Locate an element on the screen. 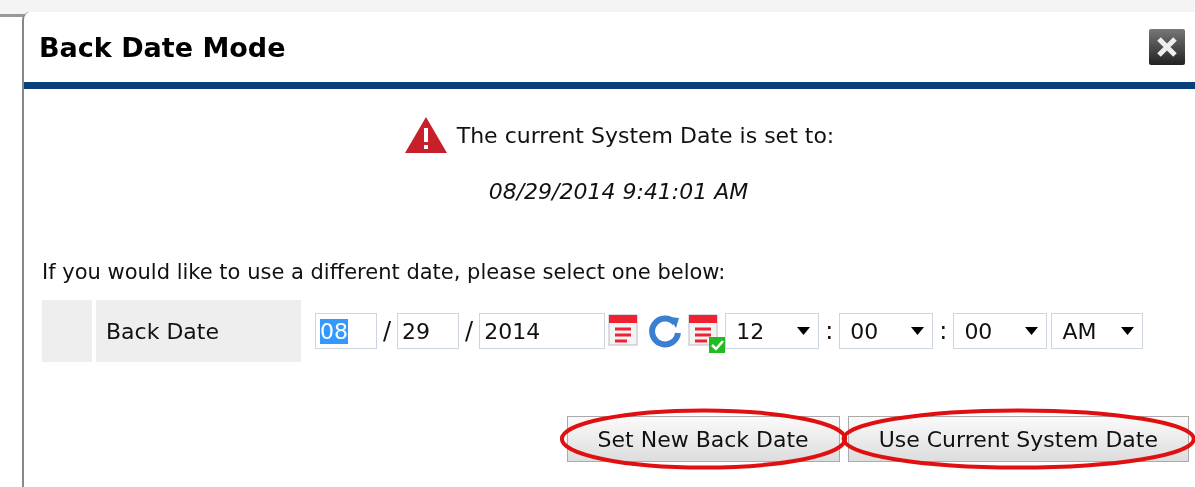 This screenshot has height=487, width=1195. time-dropdown: 12 is located at coordinates (772, 331).